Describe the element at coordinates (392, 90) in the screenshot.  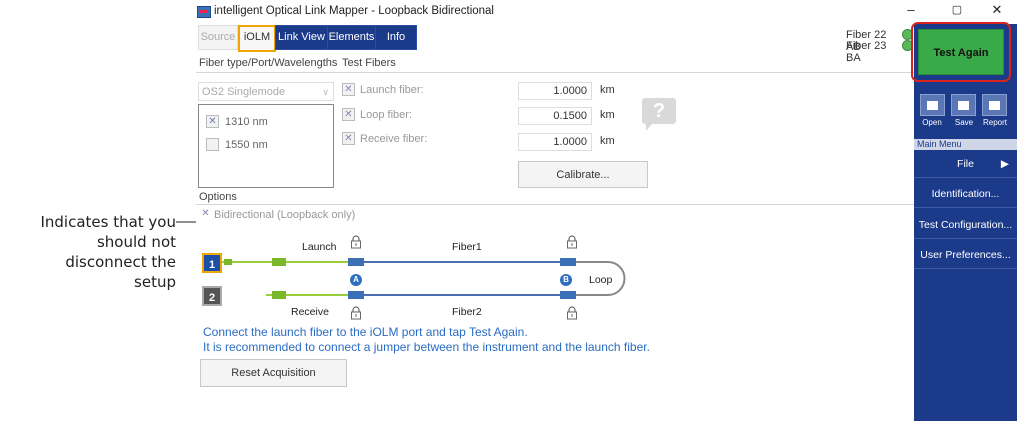
I see `launch-fiber-label: Launch fiber:` at that location.